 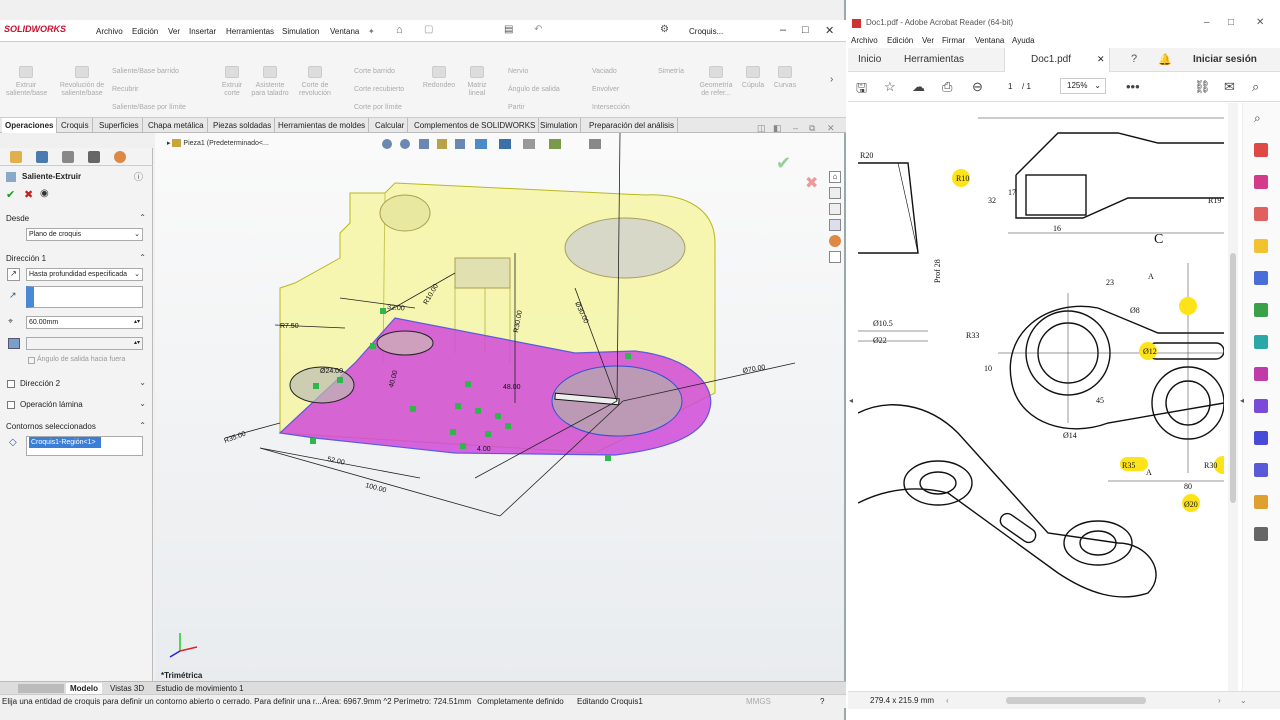 I want to click on tab-simulation: Simulation, so click(x=559, y=125).